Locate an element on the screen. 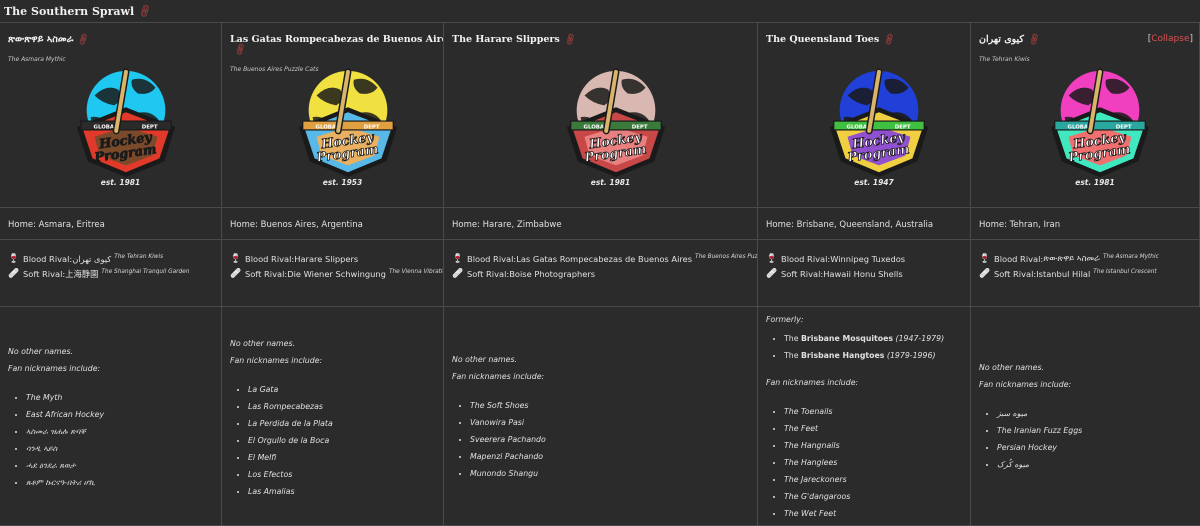  team-home: Home: Tehran, Iran is located at coordinates (1020, 225).